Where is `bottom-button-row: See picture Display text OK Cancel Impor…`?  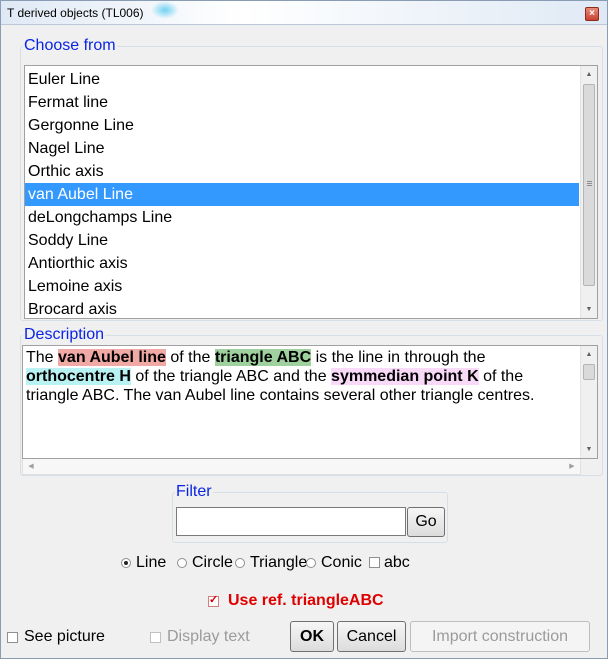 bottom-button-row: See picture Display text OK Cancel Impor… is located at coordinates (304, 637).